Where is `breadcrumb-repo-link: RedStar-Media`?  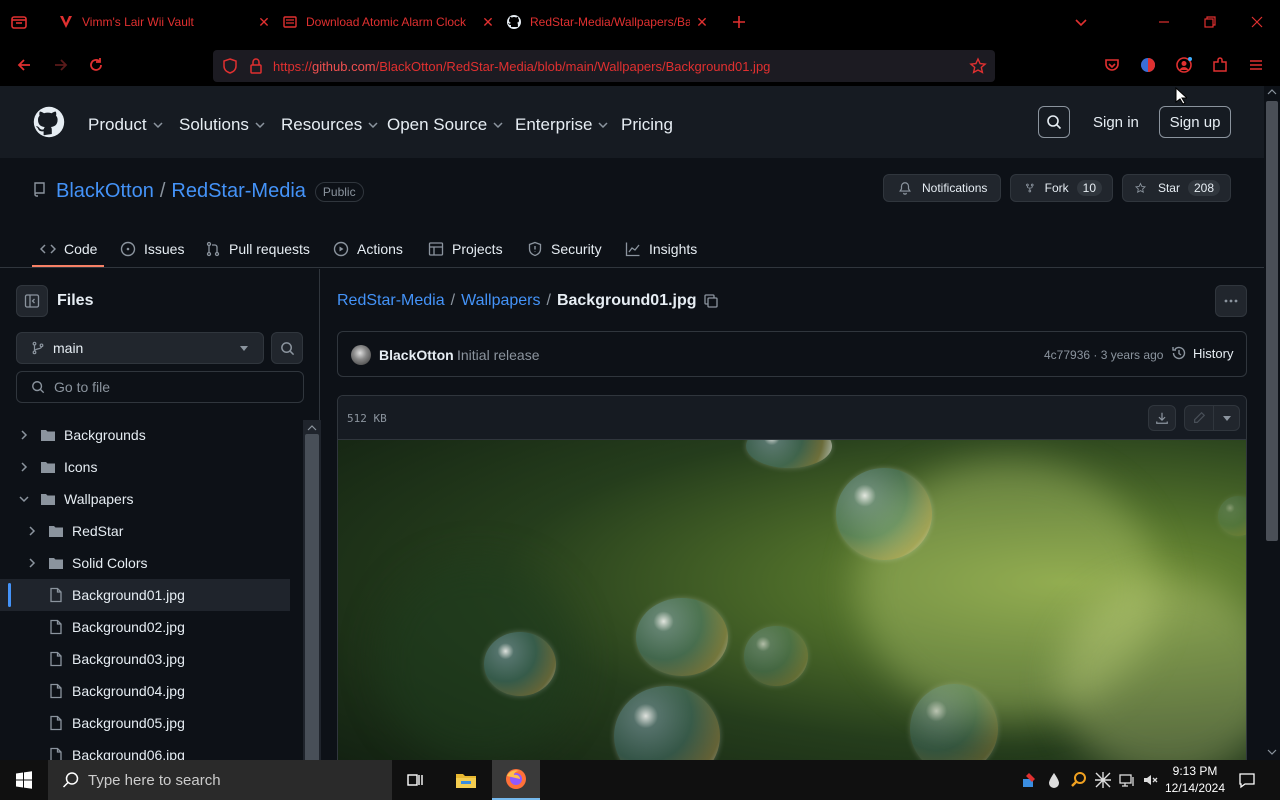
breadcrumb-repo-link: RedStar-Media is located at coordinates (391, 301).